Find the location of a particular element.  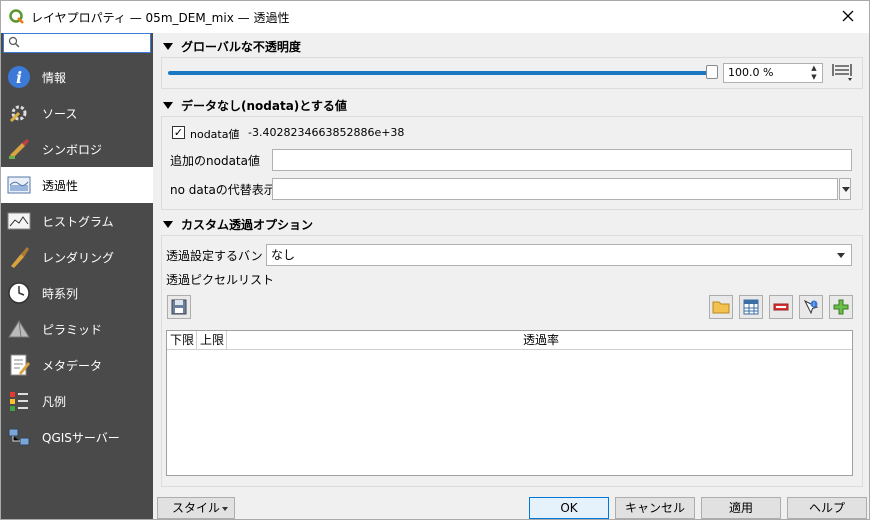

rendering-icon is located at coordinates (19, 257).